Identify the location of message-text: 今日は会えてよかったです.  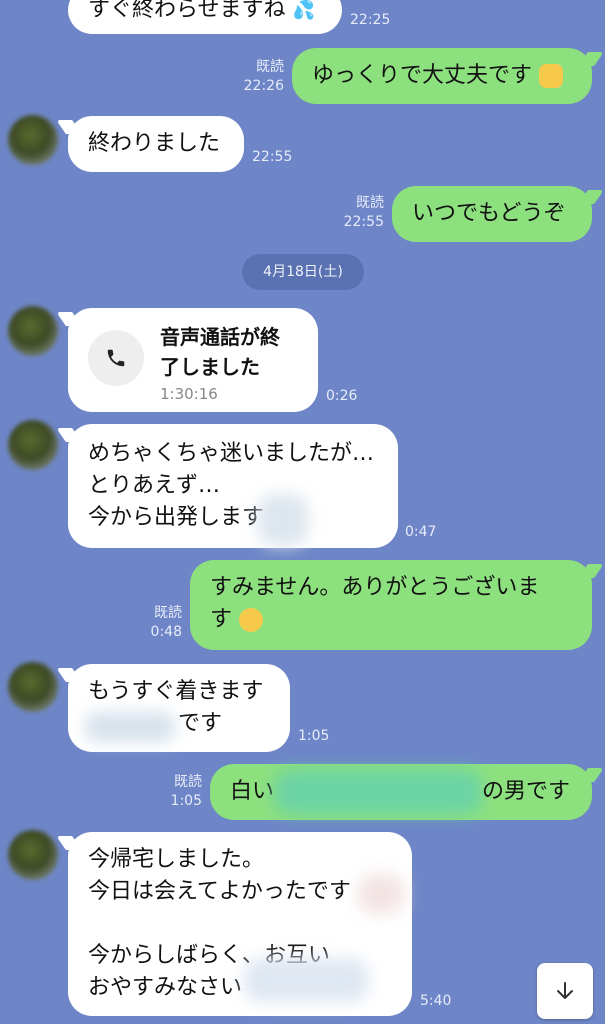
(219, 891).